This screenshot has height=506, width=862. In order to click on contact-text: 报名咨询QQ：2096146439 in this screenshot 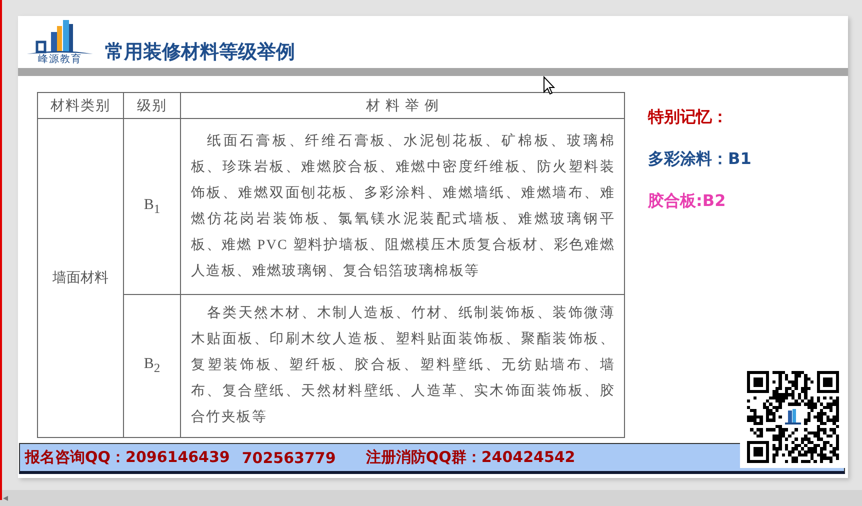, I will do `click(127, 457)`.